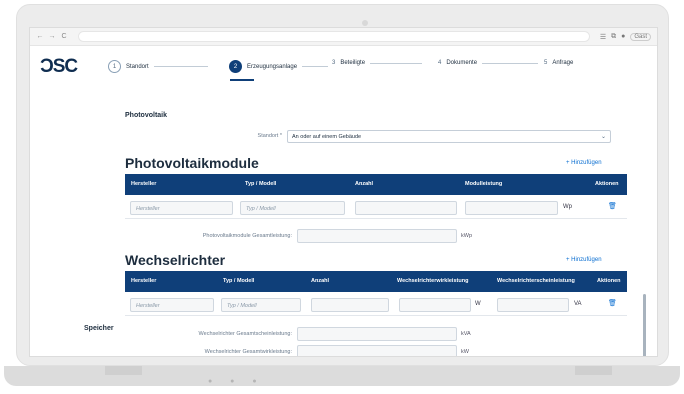 The image size is (684, 394). I want to click on wr-hersteller-input: Hersteller, so click(172, 305).